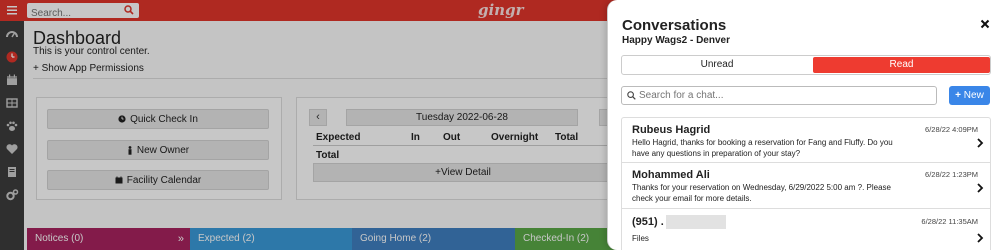 This screenshot has height=250, width=998. I want to click on contact-name: Mohammed Ali, so click(671, 175).